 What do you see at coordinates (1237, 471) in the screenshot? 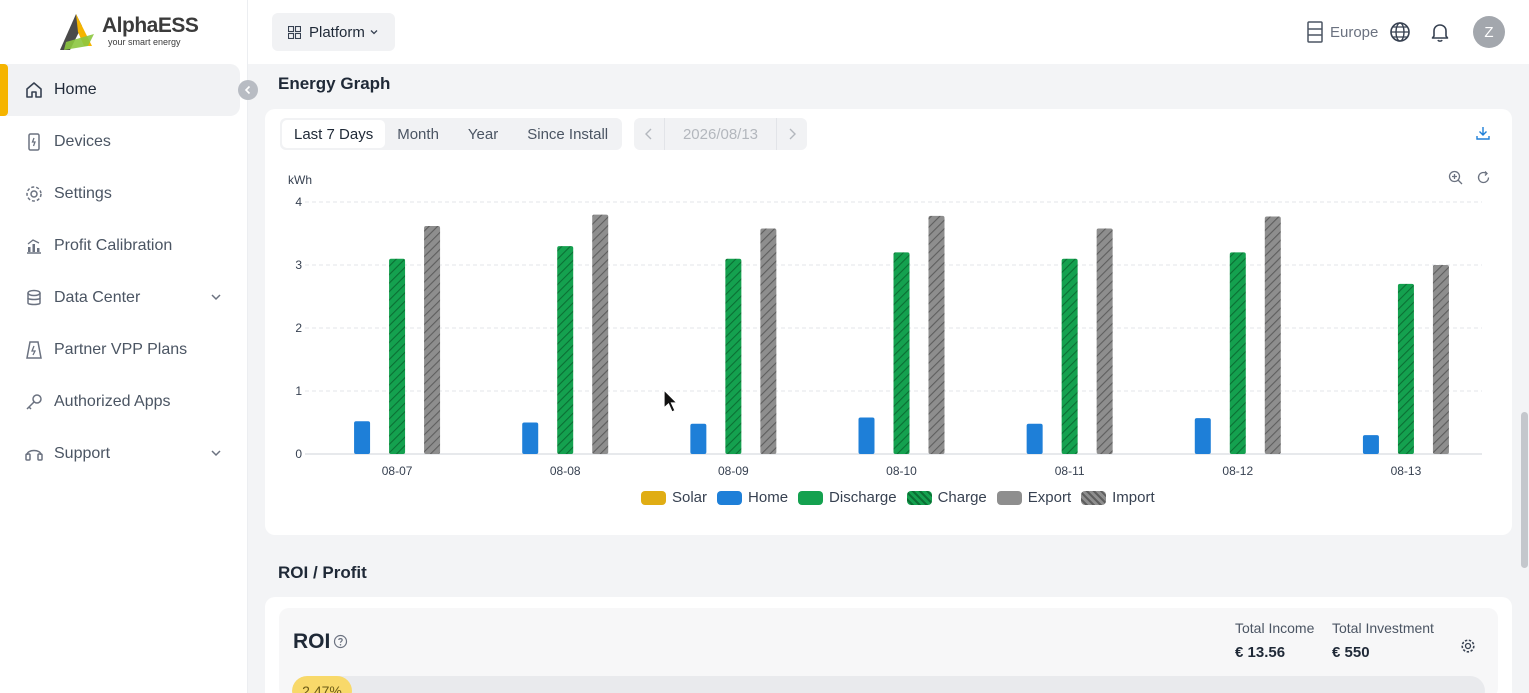
I see `x-tick-label: 08-12` at bounding box center [1237, 471].